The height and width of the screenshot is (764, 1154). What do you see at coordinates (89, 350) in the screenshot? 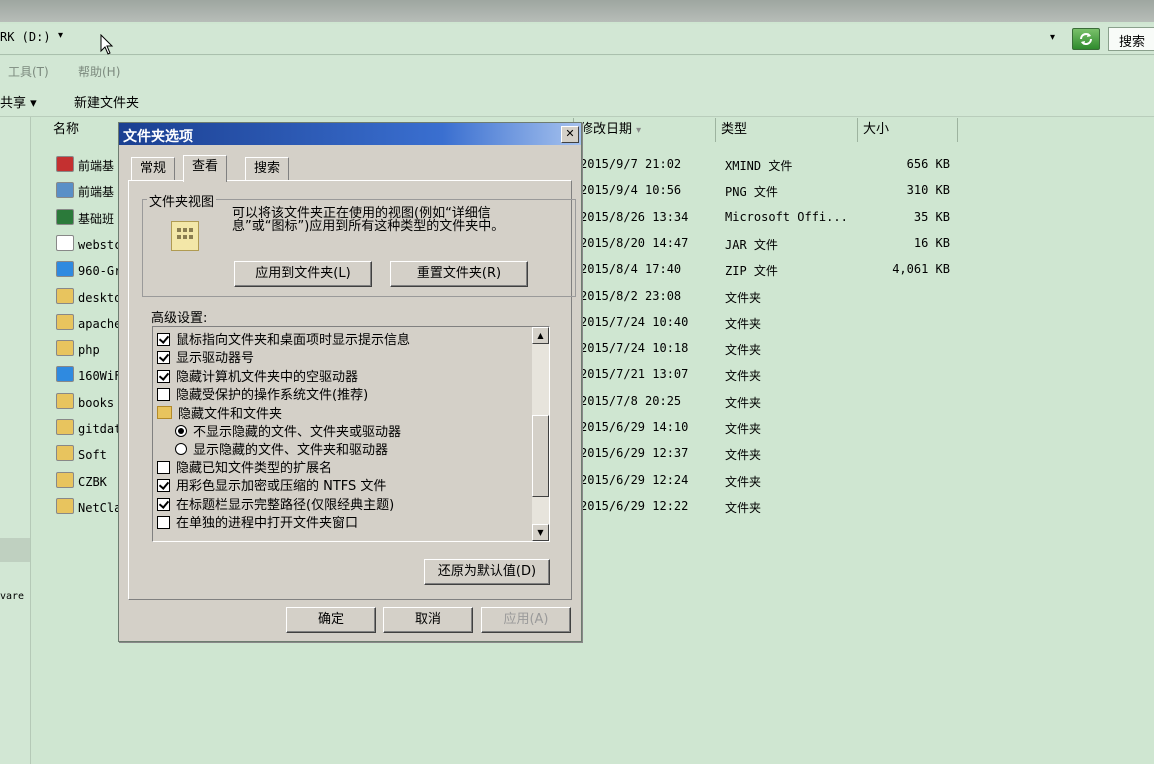
I see `file-name-text: php` at bounding box center [89, 350].